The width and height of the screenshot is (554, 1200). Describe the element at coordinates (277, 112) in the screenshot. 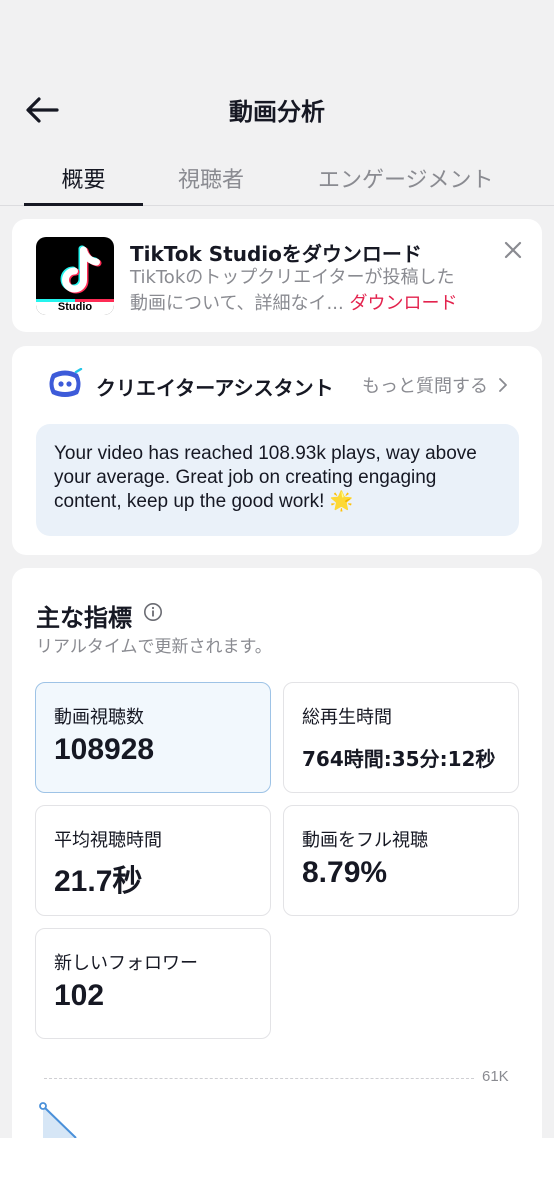

I see `page-title: 動画分析` at that location.